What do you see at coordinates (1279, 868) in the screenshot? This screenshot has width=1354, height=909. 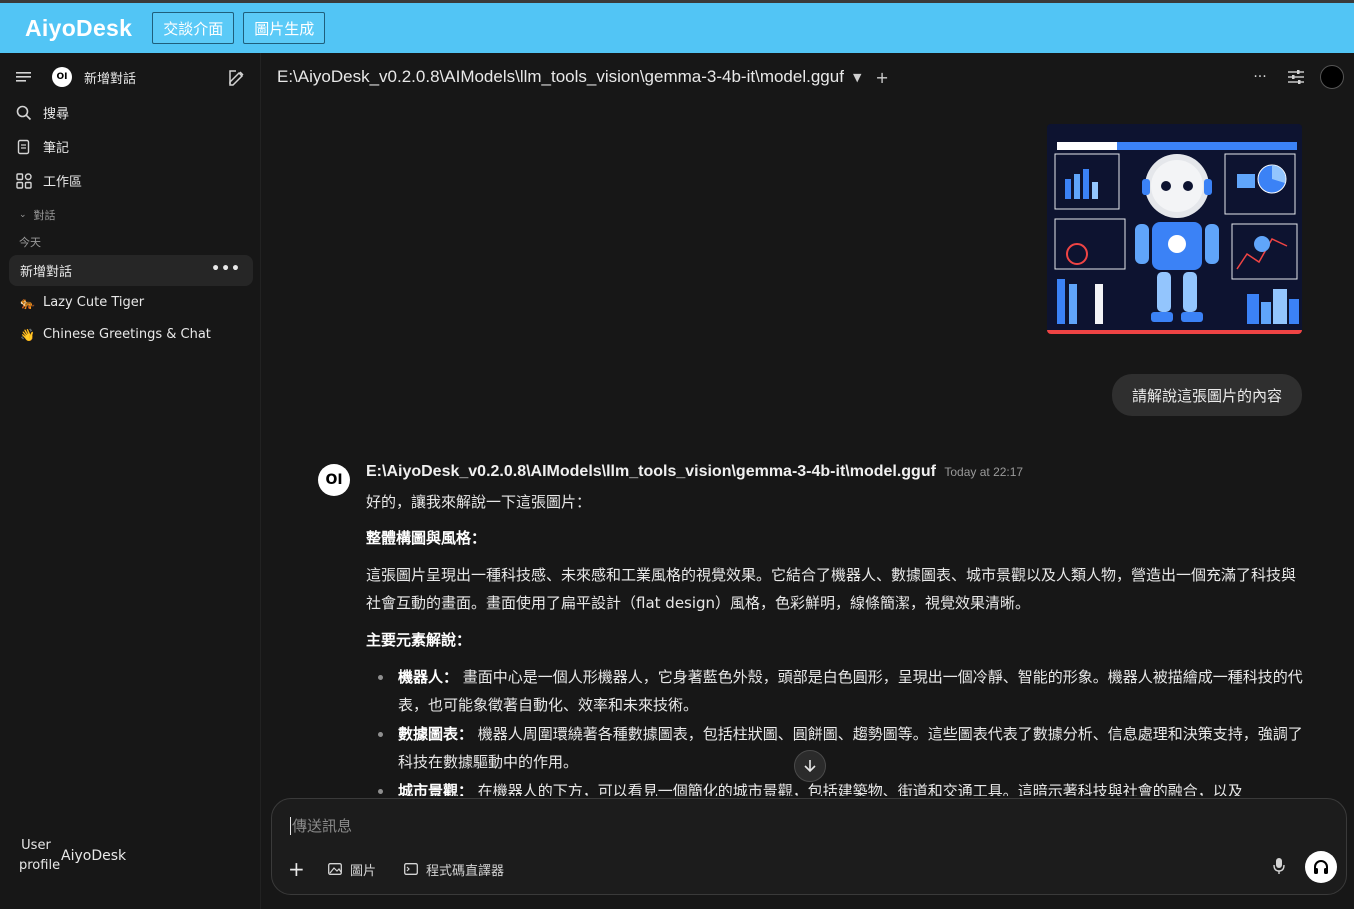 I see `microphone-icon` at bounding box center [1279, 868].